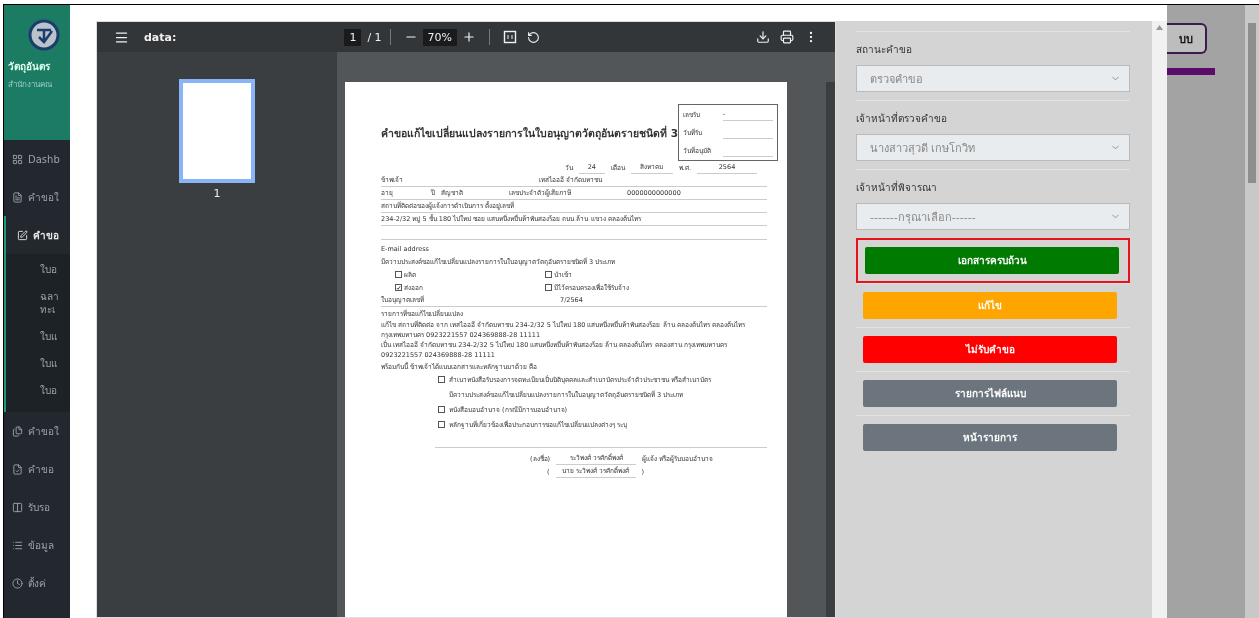 This screenshot has height=618, width=1259. What do you see at coordinates (884, 50) in the screenshot?
I see `field-label: สถานะคำขอ` at bounding box center [884, 50].